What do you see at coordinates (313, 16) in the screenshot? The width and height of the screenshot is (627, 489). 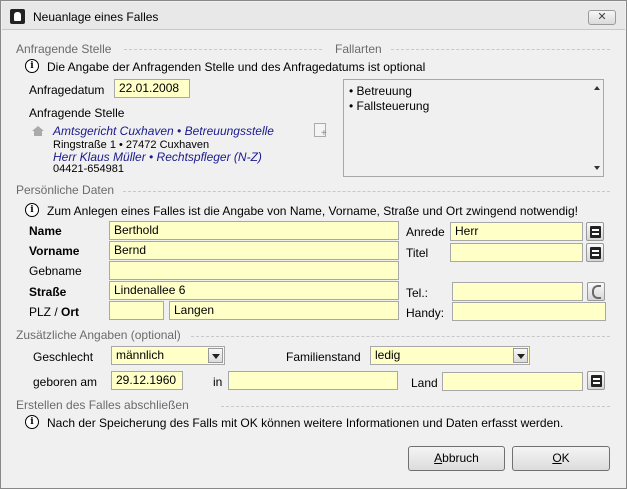 I see `title-bar: Neuanlage eines Falles ✕` at bounding box center [313, 16].